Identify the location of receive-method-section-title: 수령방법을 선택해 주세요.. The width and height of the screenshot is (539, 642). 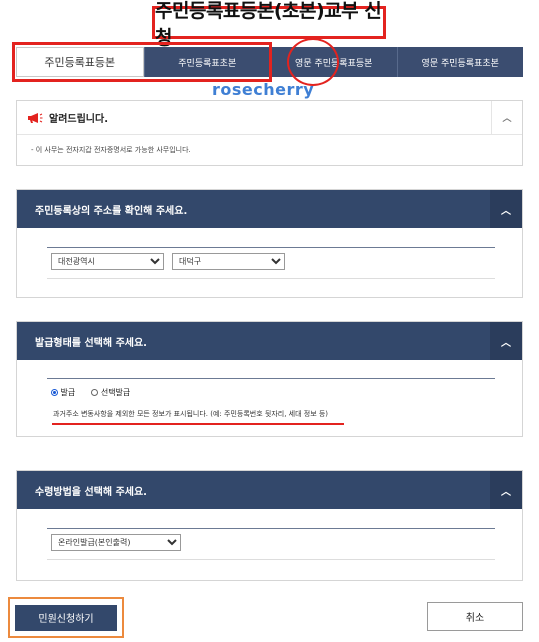
(91, 492).